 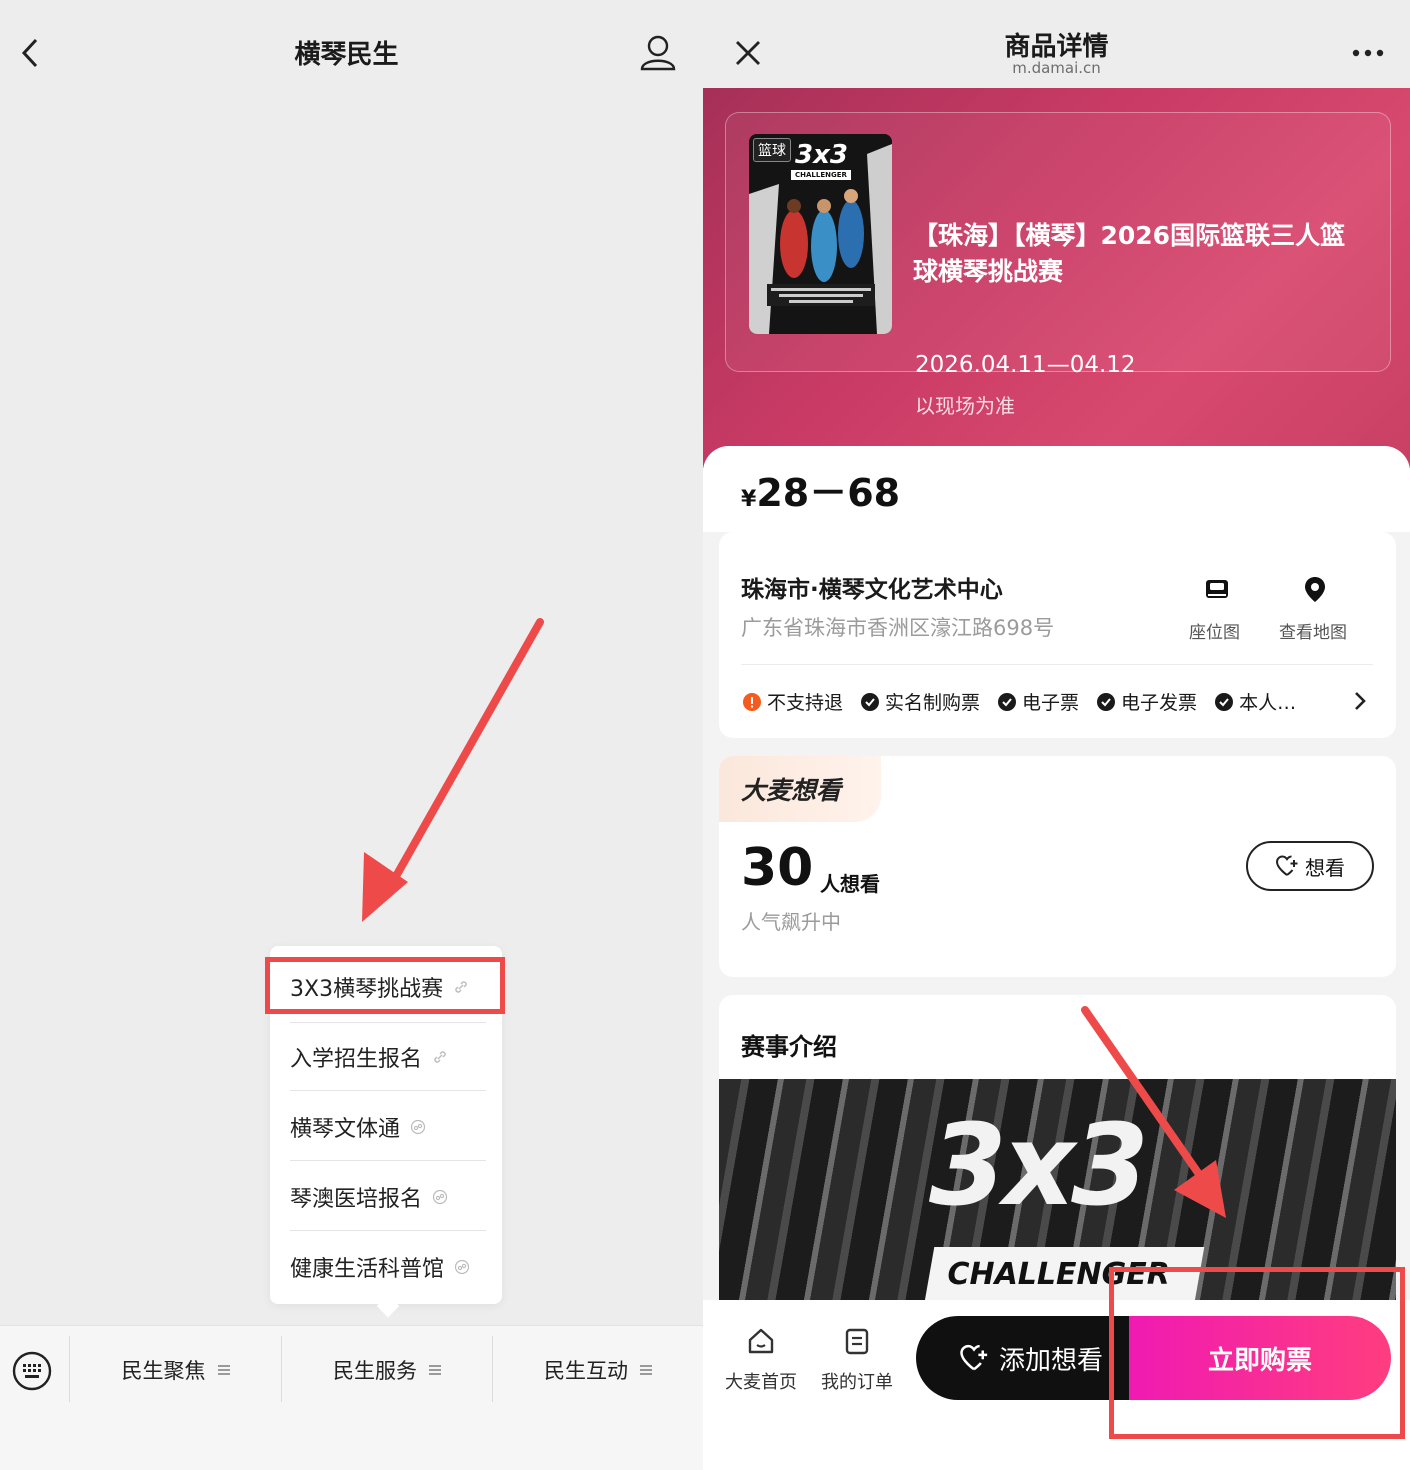 What do you see at coordinates (658, 53) in the screenshot?
I see `user-profile-icon` at bounding box center [658, 53].